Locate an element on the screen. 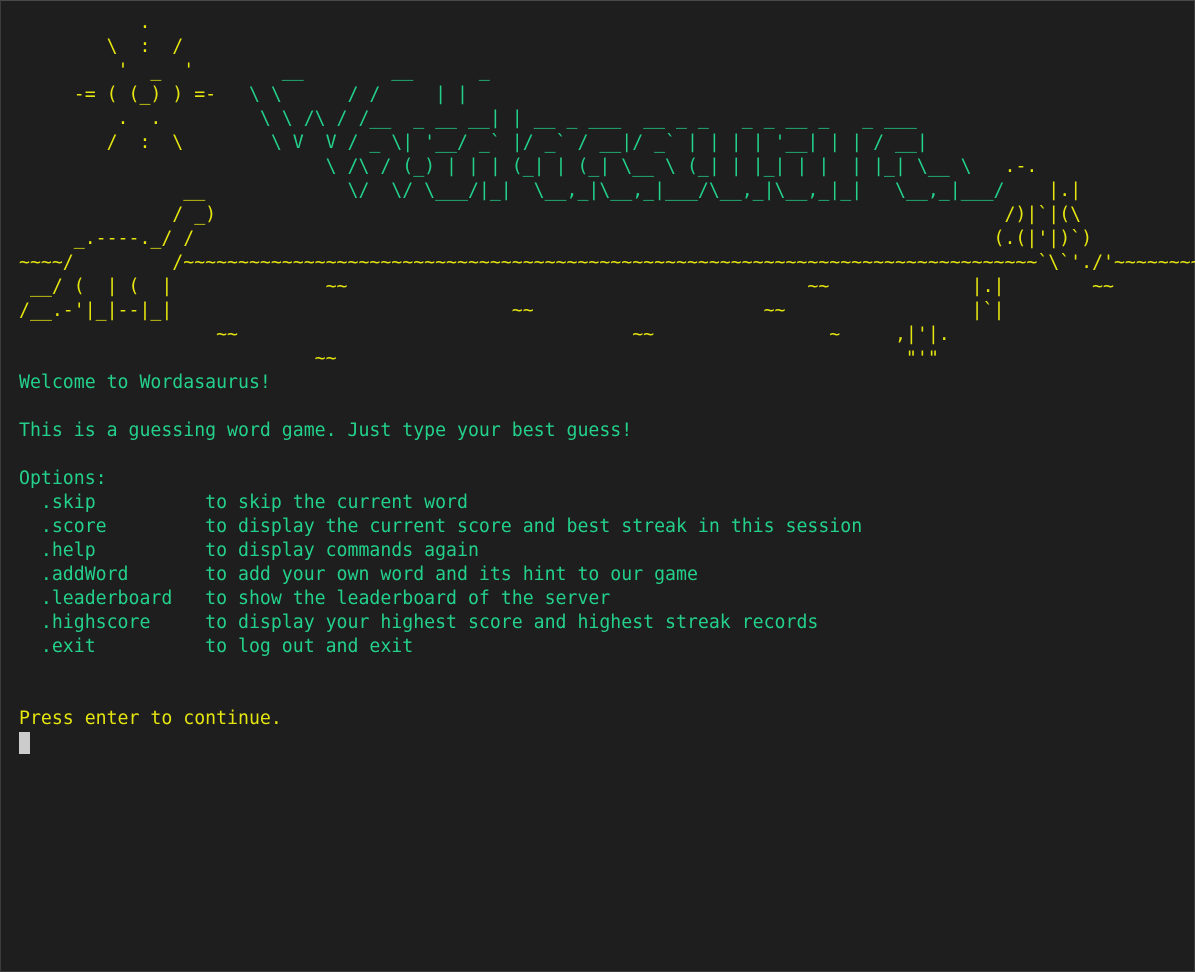 Image resolution: width=1195 pixels, height=972 pixels. banner-line: \ : / is located at coordinates (607, 47).